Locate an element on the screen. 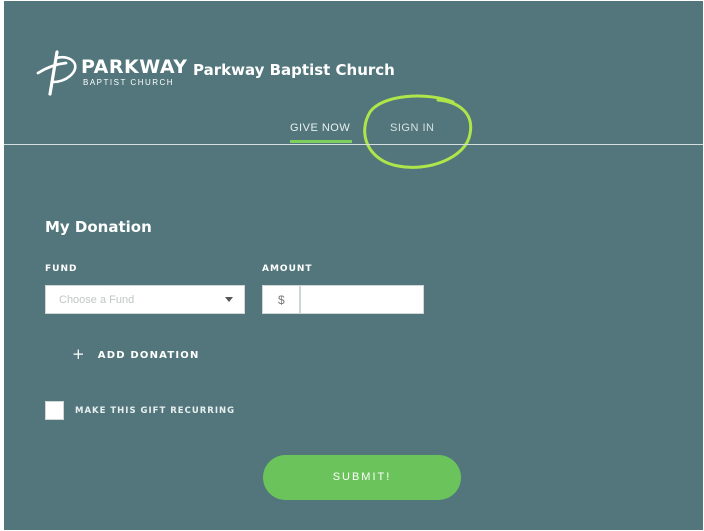  add-donation-label: ADD DONATION is located at coordinates (148, 355).